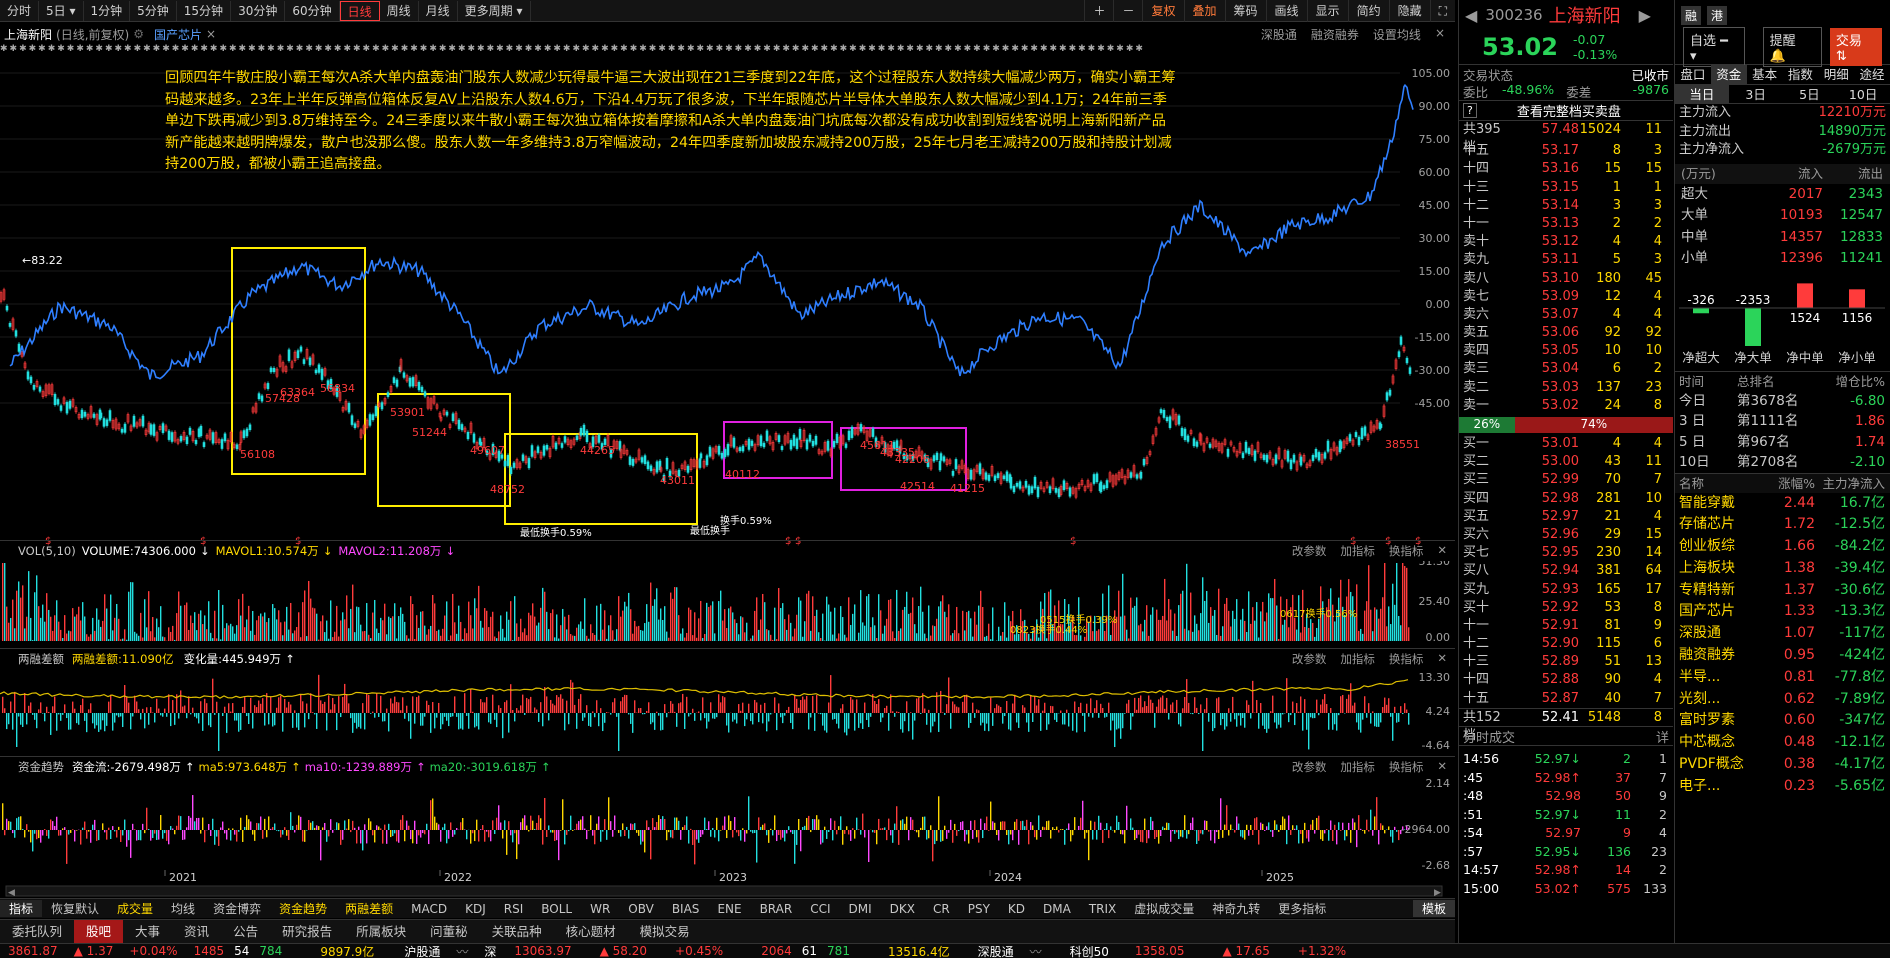  What do you see at coordinates (494, 10) in the screenshot?
I see `period-more: 更多周期 ▾` at bounding box center [494, 10].